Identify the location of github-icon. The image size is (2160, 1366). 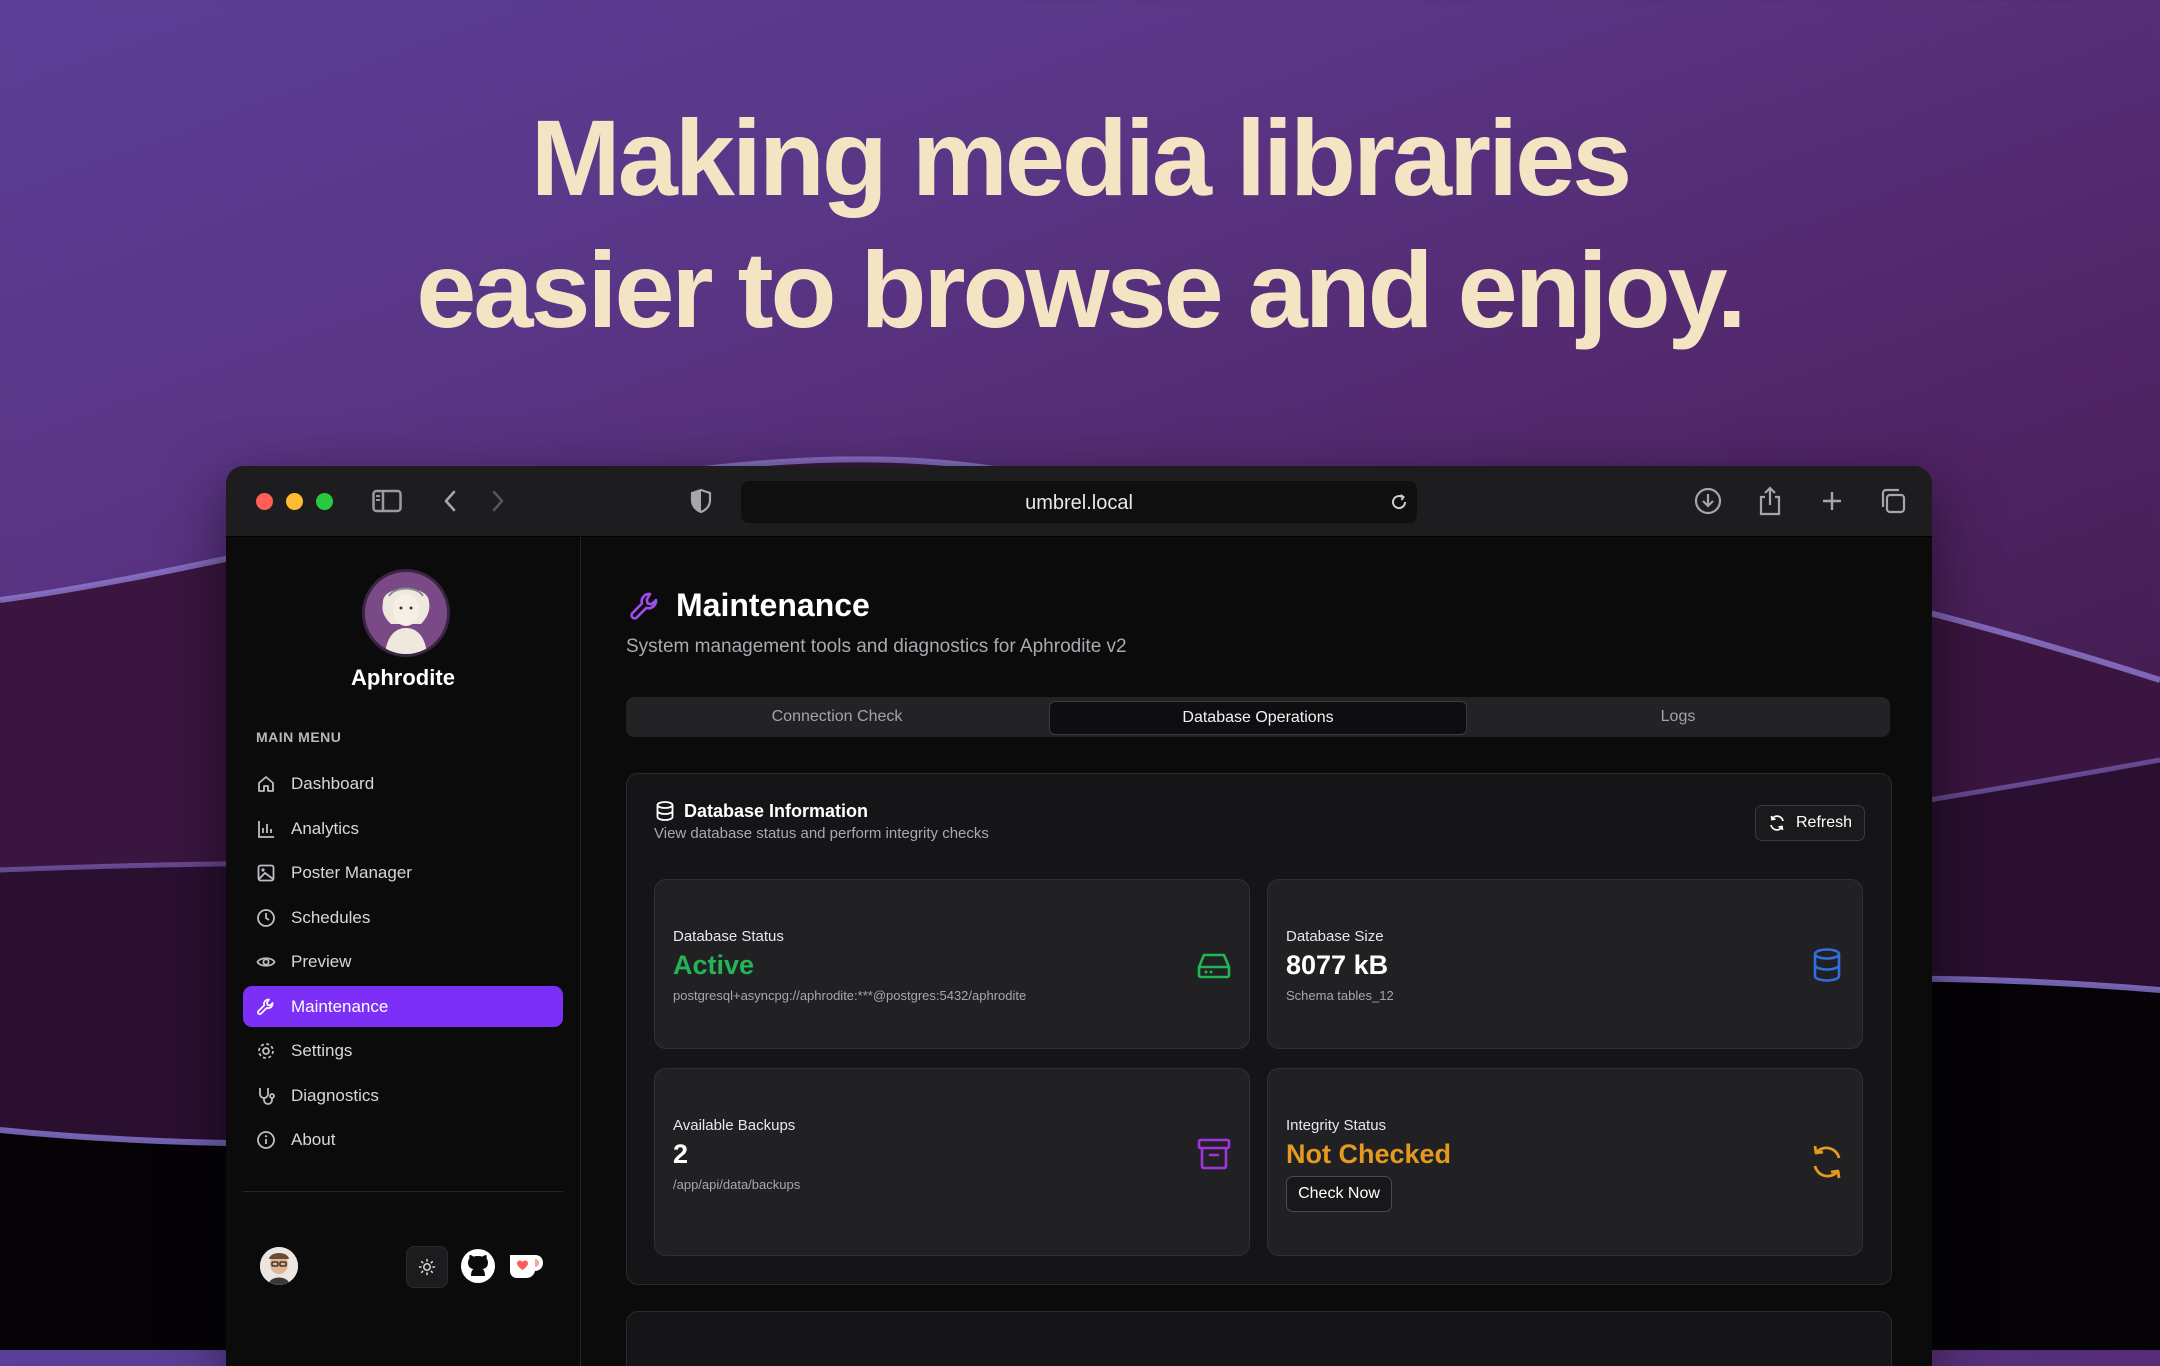
(478, 1266).